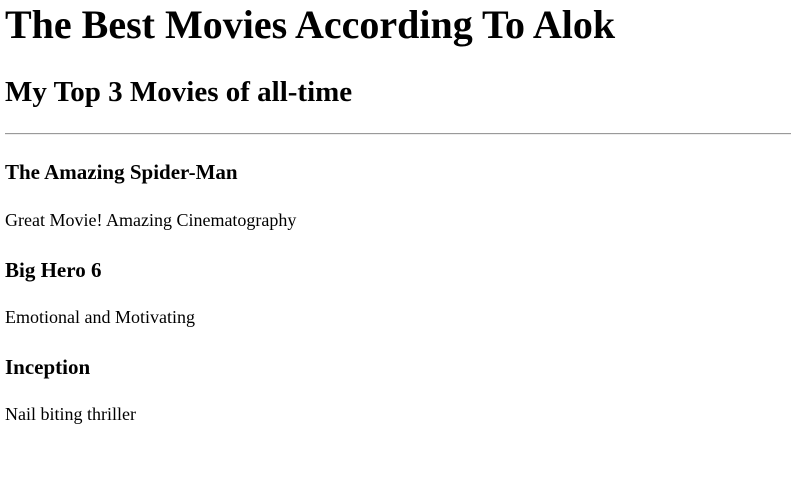  What do you see at coordinates (70, 414) in the screenshot?
I see `movie-description-3: Nail biting thriller` at bounding box center [70, 414].